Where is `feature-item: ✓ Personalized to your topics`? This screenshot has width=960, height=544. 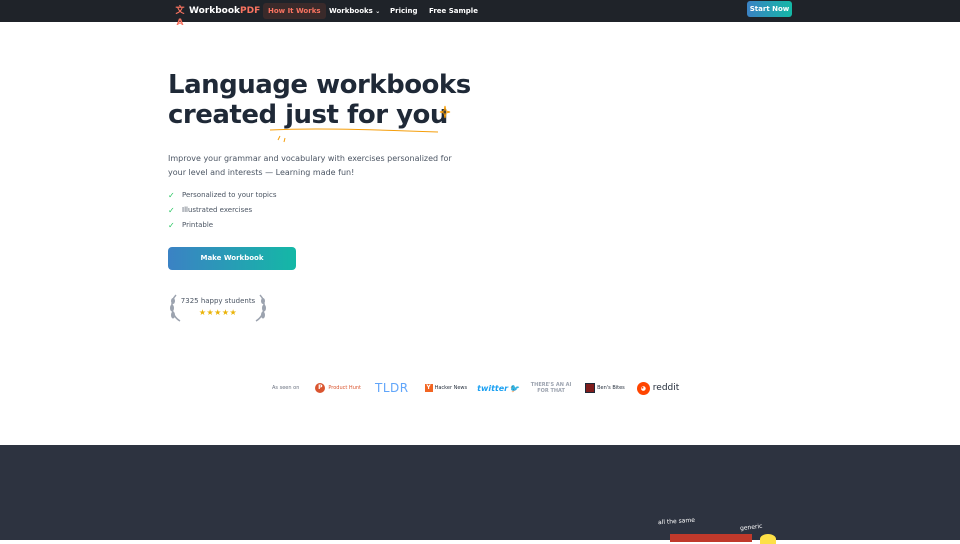 feature-item: ✓ Personalized to your topics is located at coordinates (222, 195).